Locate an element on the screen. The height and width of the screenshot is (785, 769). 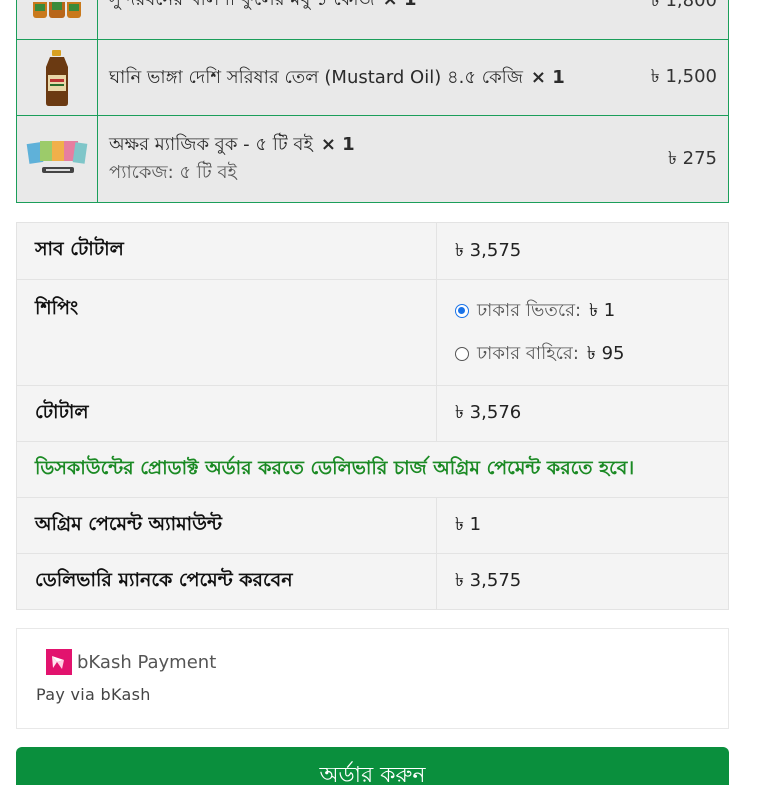
shipping-option-cost: ৳ 95 is located at coordinates (605, 353).